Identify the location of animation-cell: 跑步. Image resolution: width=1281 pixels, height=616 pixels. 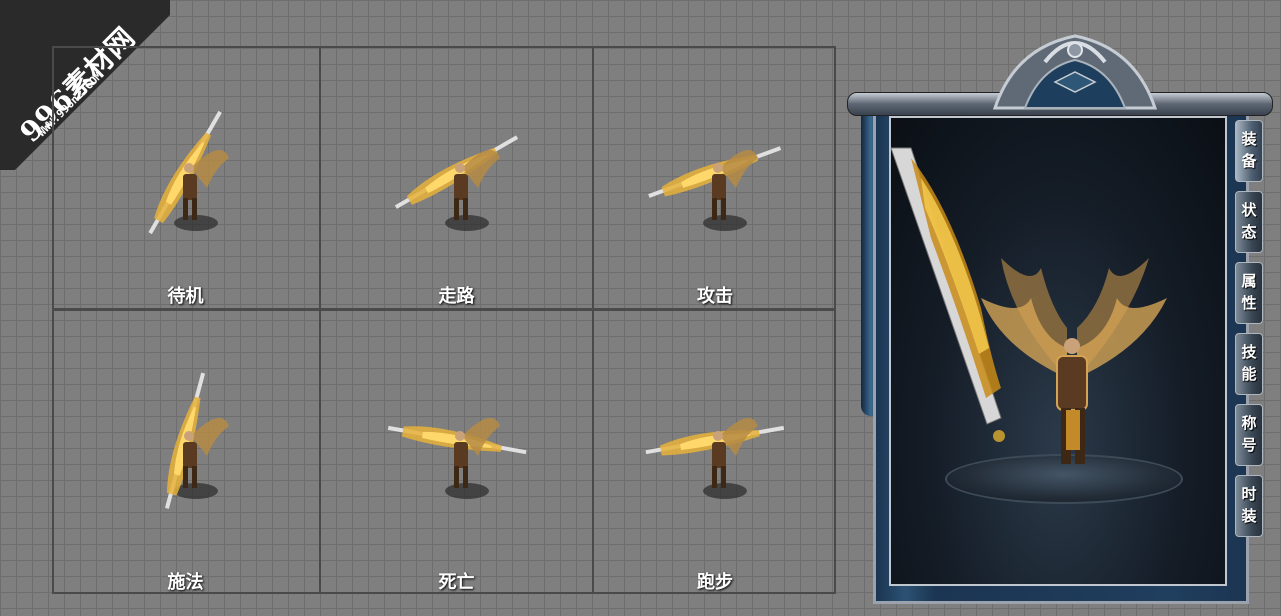
(715, 452).